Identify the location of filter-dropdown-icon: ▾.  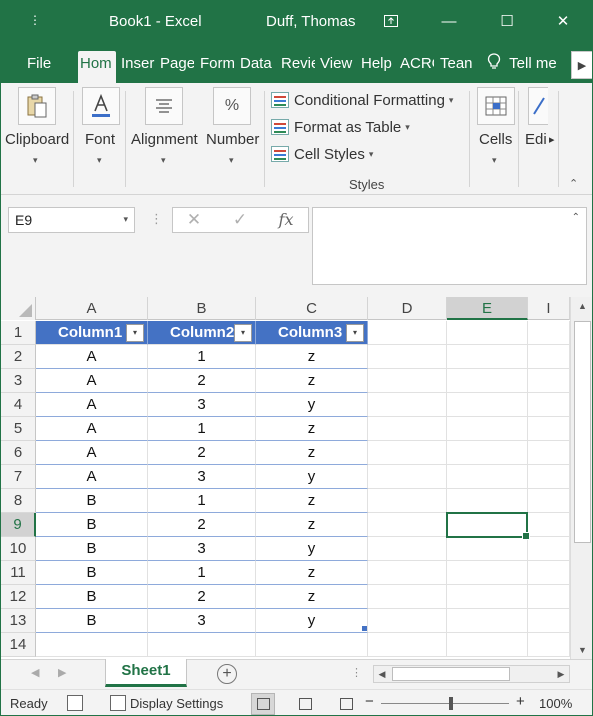
(355, 333).